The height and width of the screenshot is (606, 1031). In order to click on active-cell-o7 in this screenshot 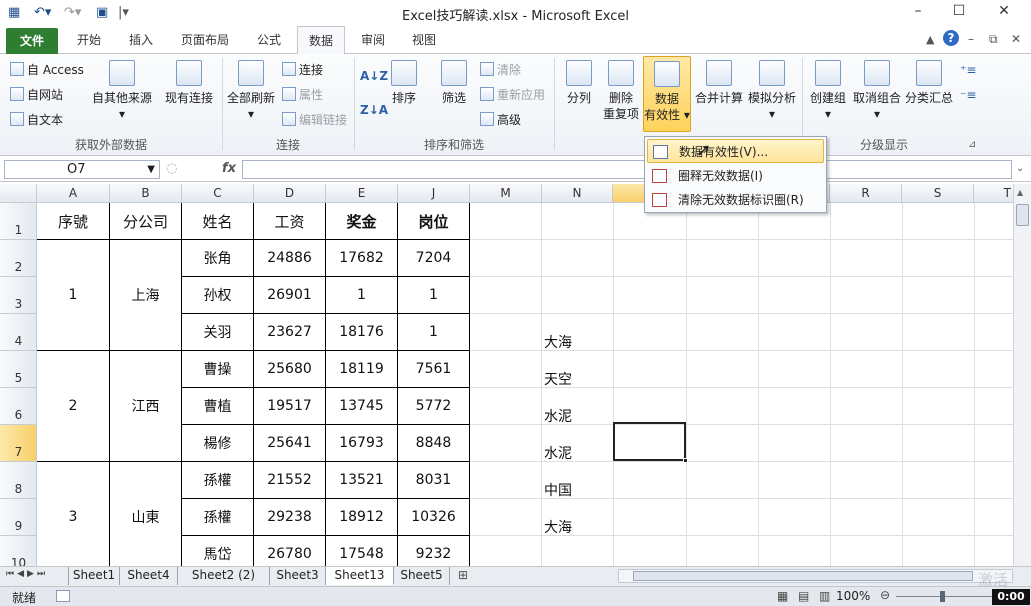, I will do `click(649, 441)`.